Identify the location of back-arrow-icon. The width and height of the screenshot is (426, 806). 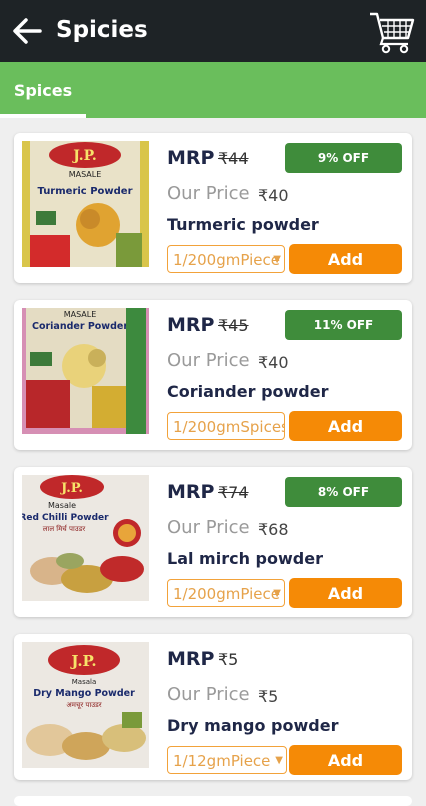
(27, 31).